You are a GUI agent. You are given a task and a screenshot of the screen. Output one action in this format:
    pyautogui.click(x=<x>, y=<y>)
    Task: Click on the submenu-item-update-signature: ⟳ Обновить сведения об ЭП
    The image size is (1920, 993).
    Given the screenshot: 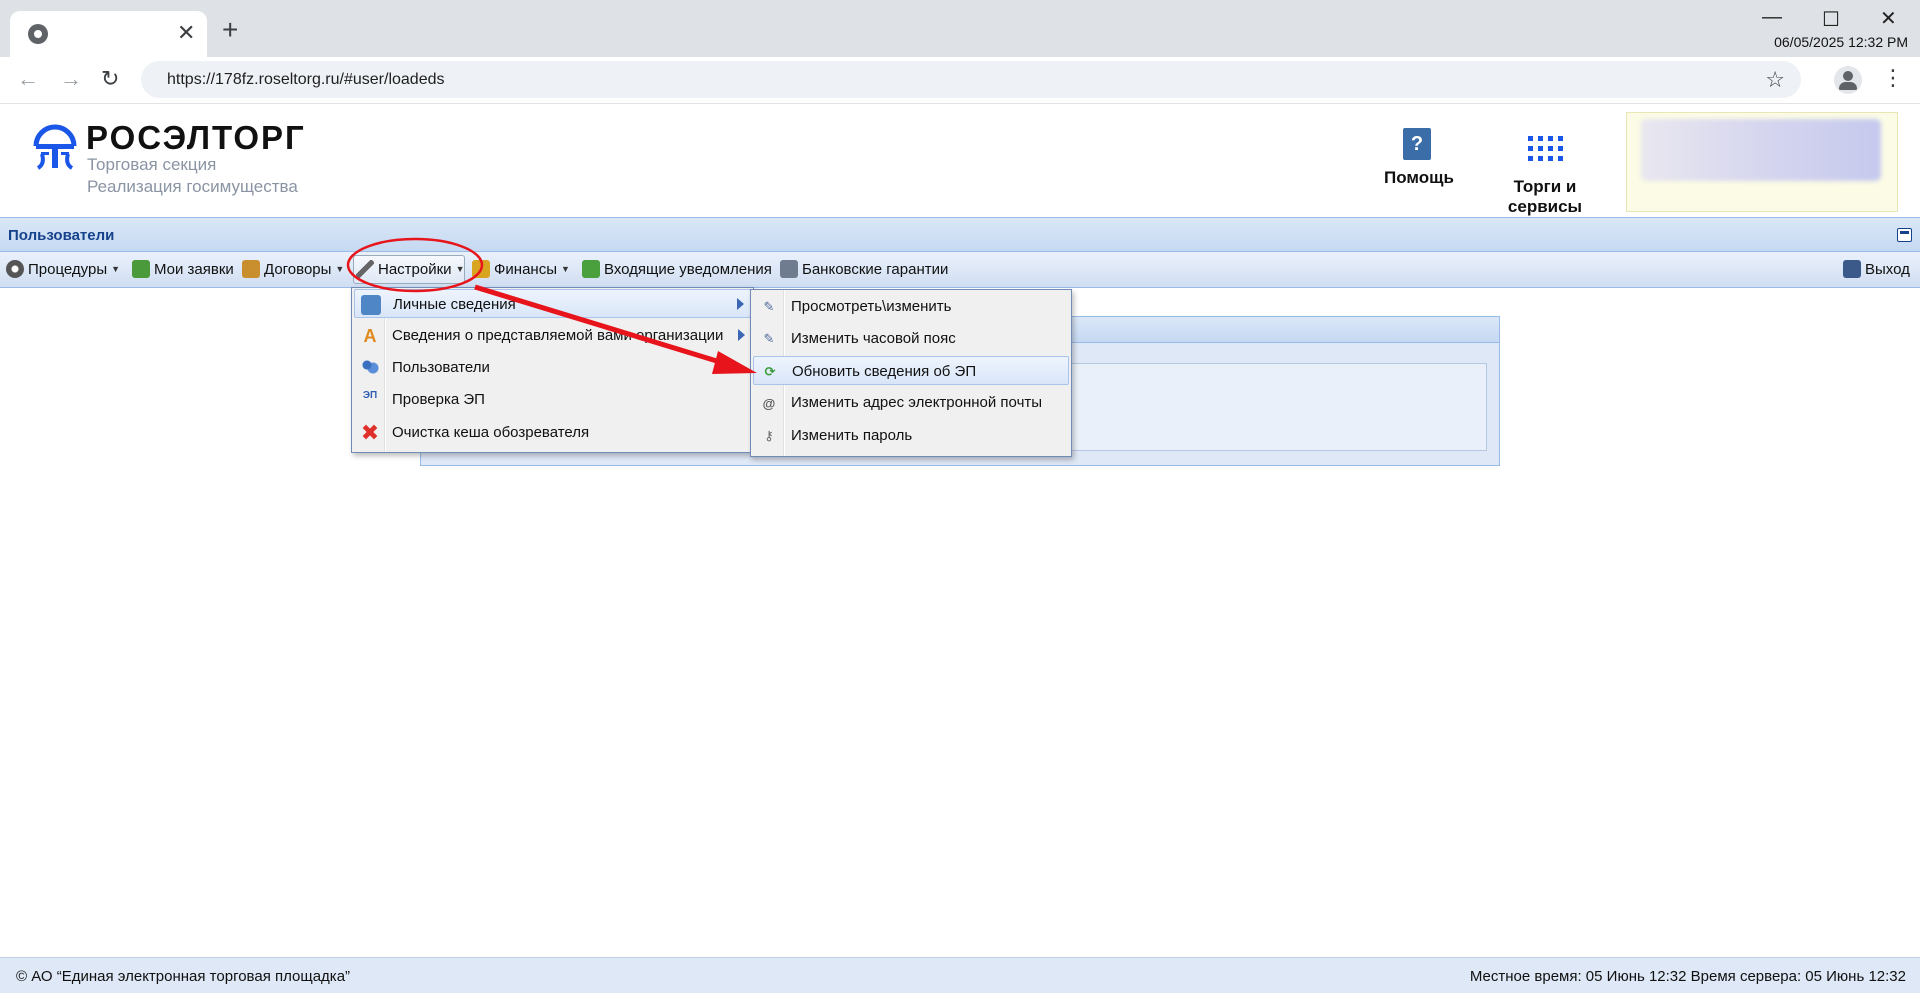 What is the action you would take?
    pyautogui.click(x=911, y=370)
    